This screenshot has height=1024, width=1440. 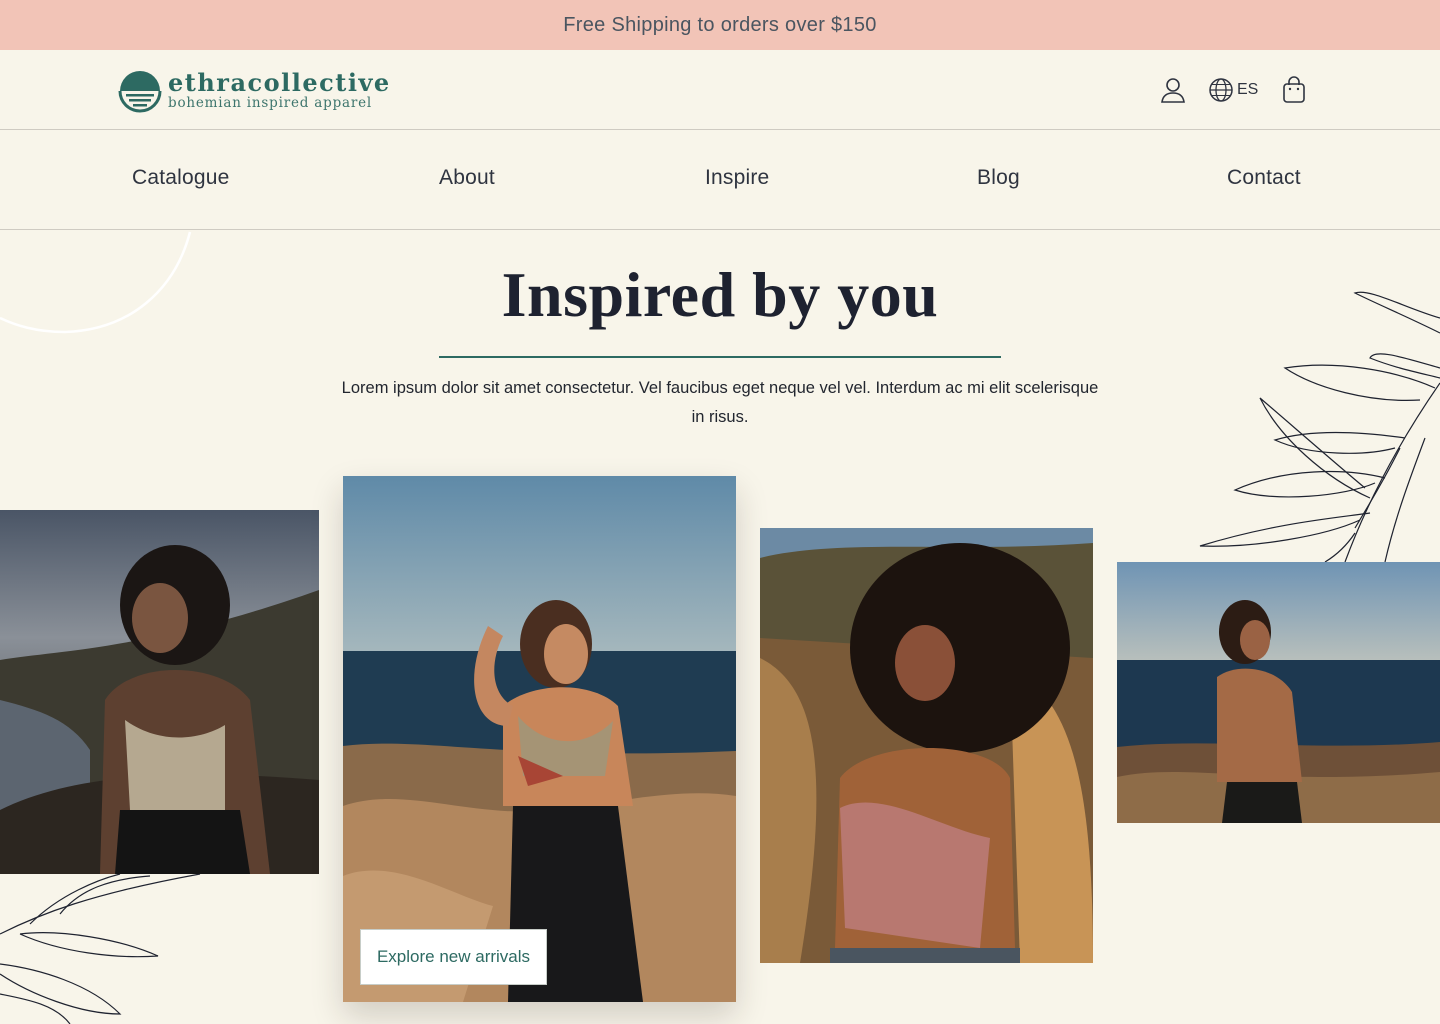 I want to click on shopping-bag-icon, so click(x=1294, y=89).